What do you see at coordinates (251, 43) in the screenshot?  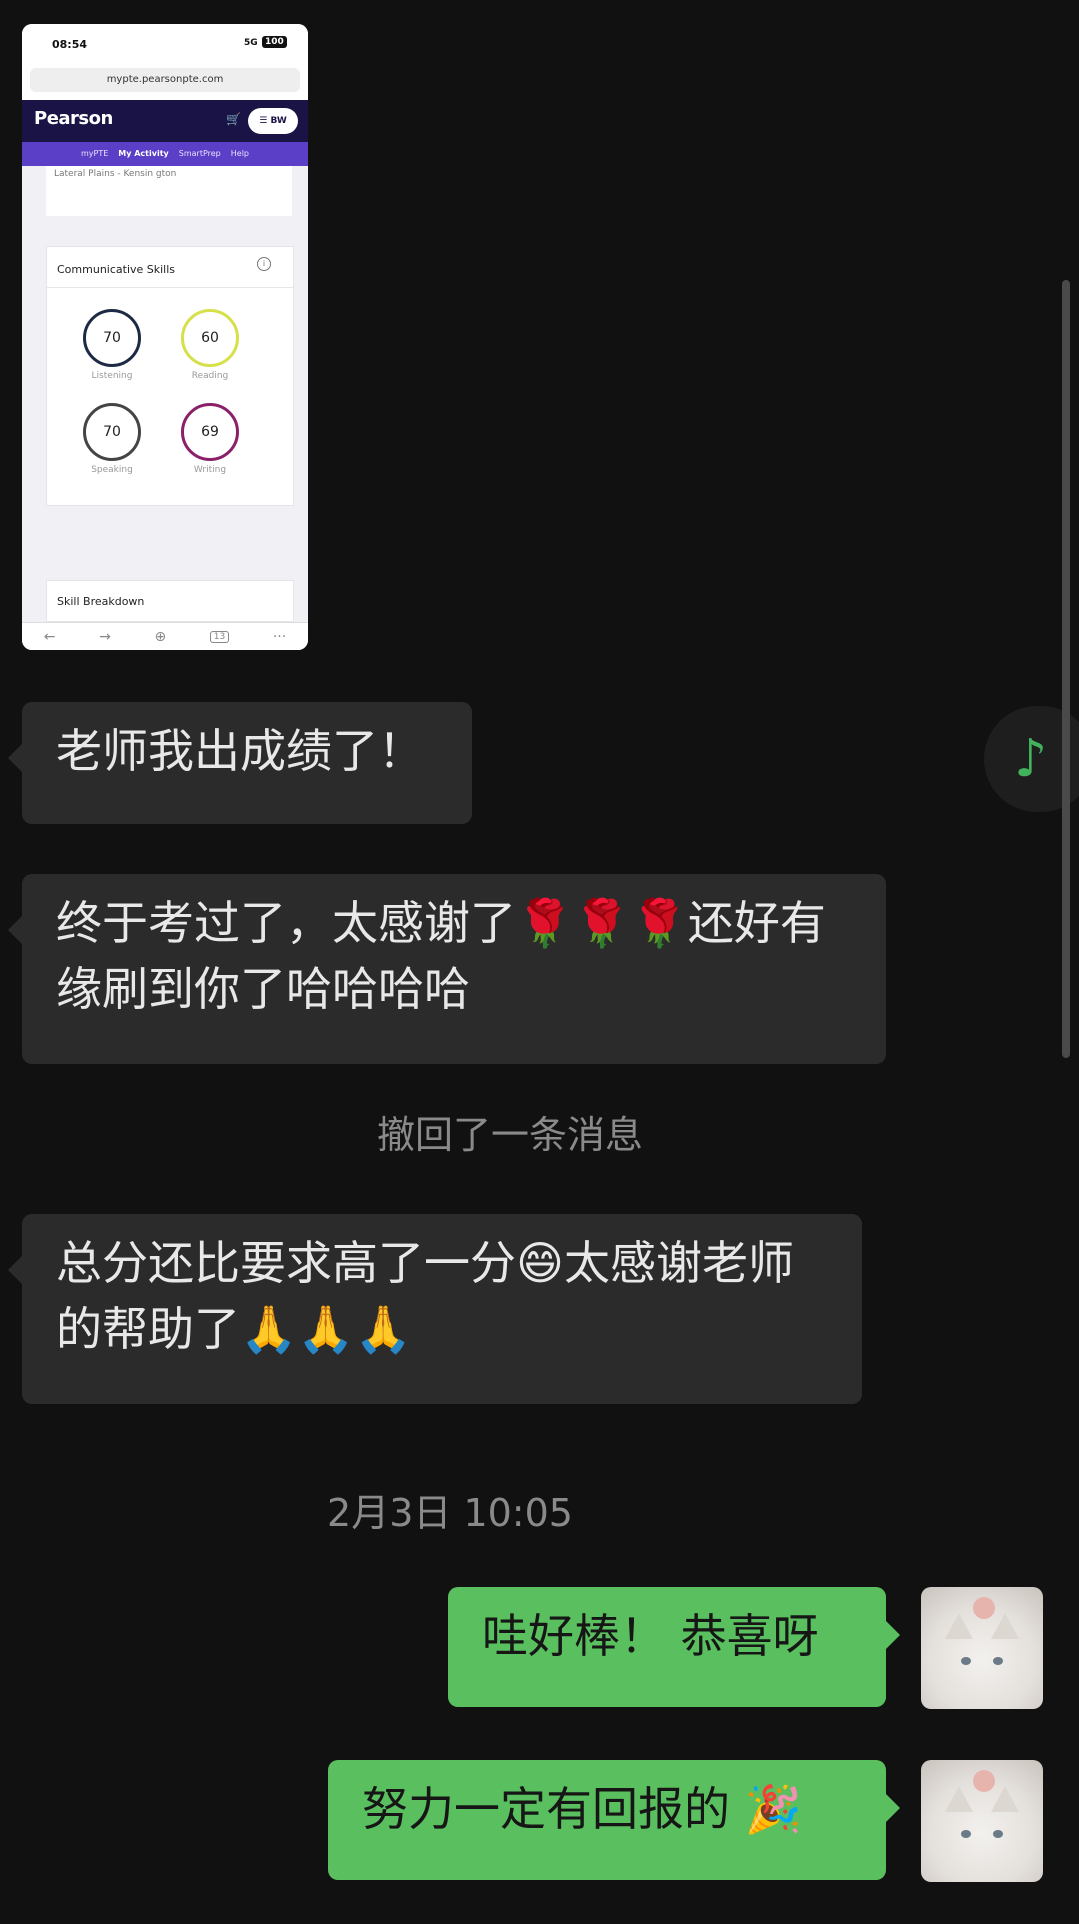 I see `thumb-signal: 5G` at bounding box center [251, 43].